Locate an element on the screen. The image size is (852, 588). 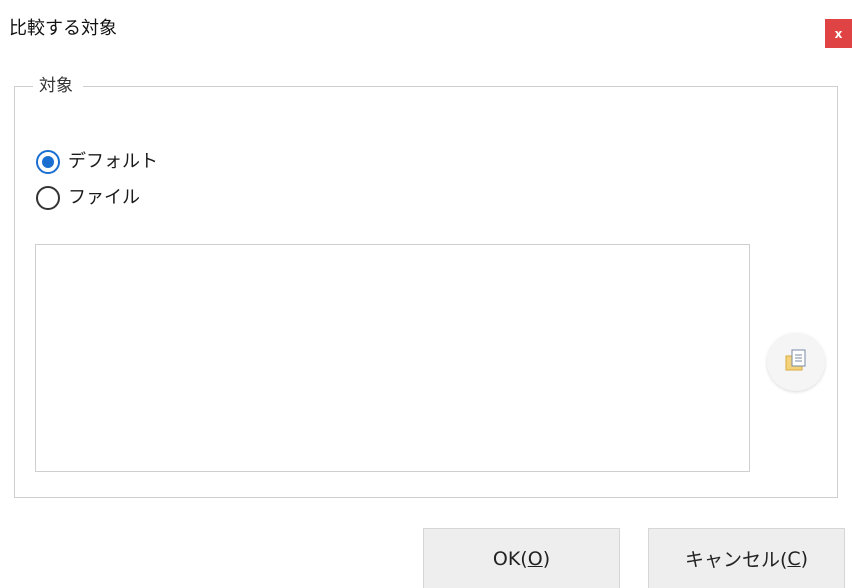
radio-default-indicator is located at coordinates (48, 162).